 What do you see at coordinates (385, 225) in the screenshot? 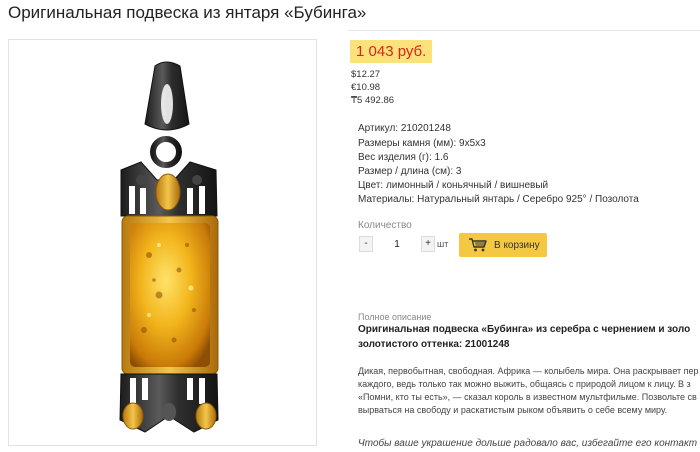
I see `quantity-label: Количество` at bounding box center [385, 225].